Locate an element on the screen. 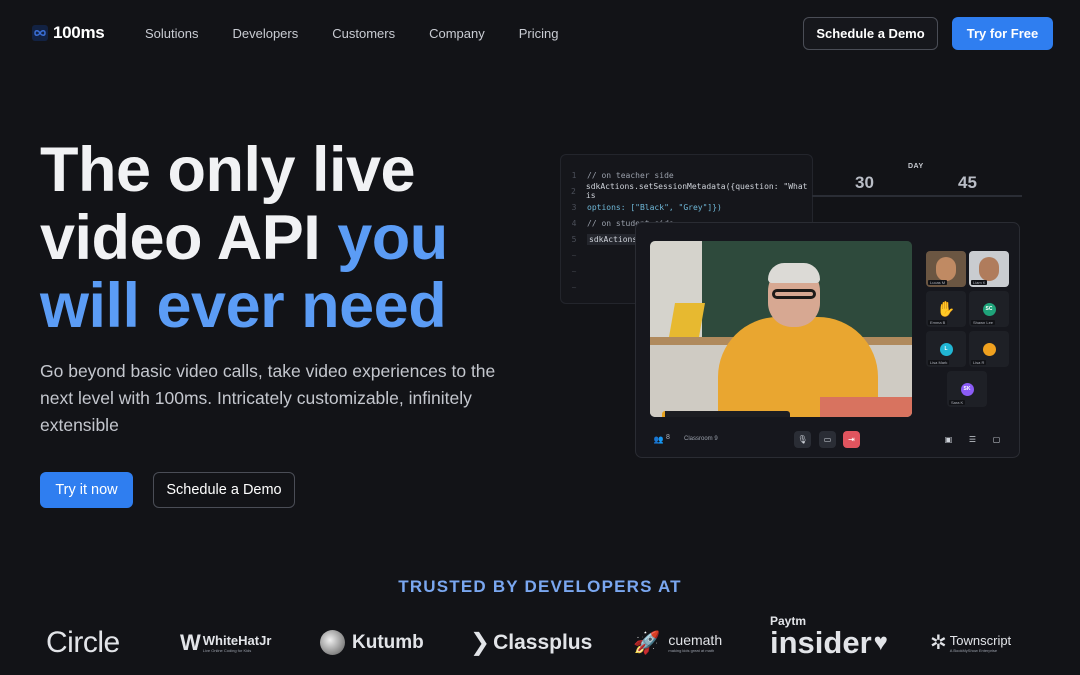 Image resolution: width=1080 pixels, height=675 pixels. brand-tagline: making kids great at math is located at coordinates (691, 650).